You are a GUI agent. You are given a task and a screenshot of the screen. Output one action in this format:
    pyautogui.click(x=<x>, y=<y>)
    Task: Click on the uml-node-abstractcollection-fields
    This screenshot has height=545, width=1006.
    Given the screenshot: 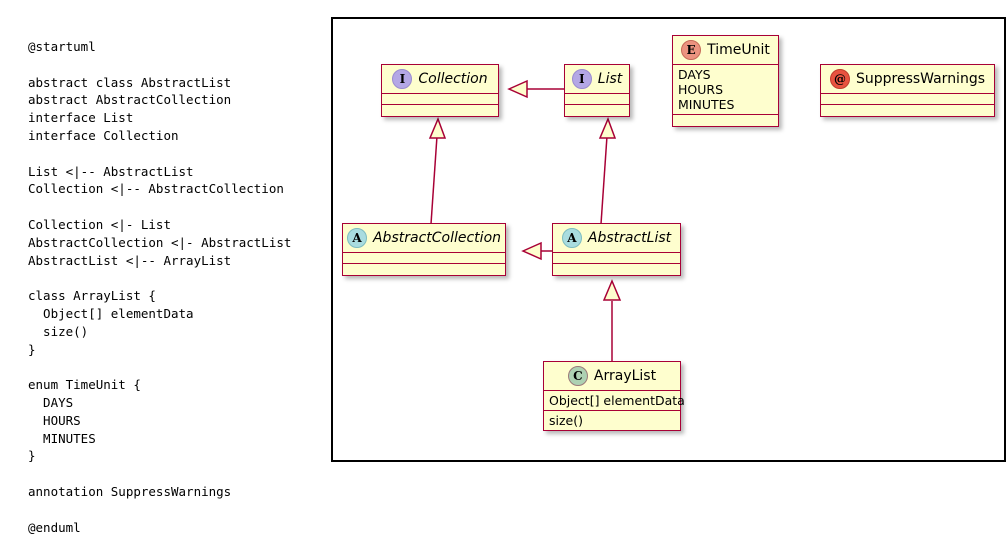 What is the action you would take?
    pyautogui.click(x=424, y=258)
    